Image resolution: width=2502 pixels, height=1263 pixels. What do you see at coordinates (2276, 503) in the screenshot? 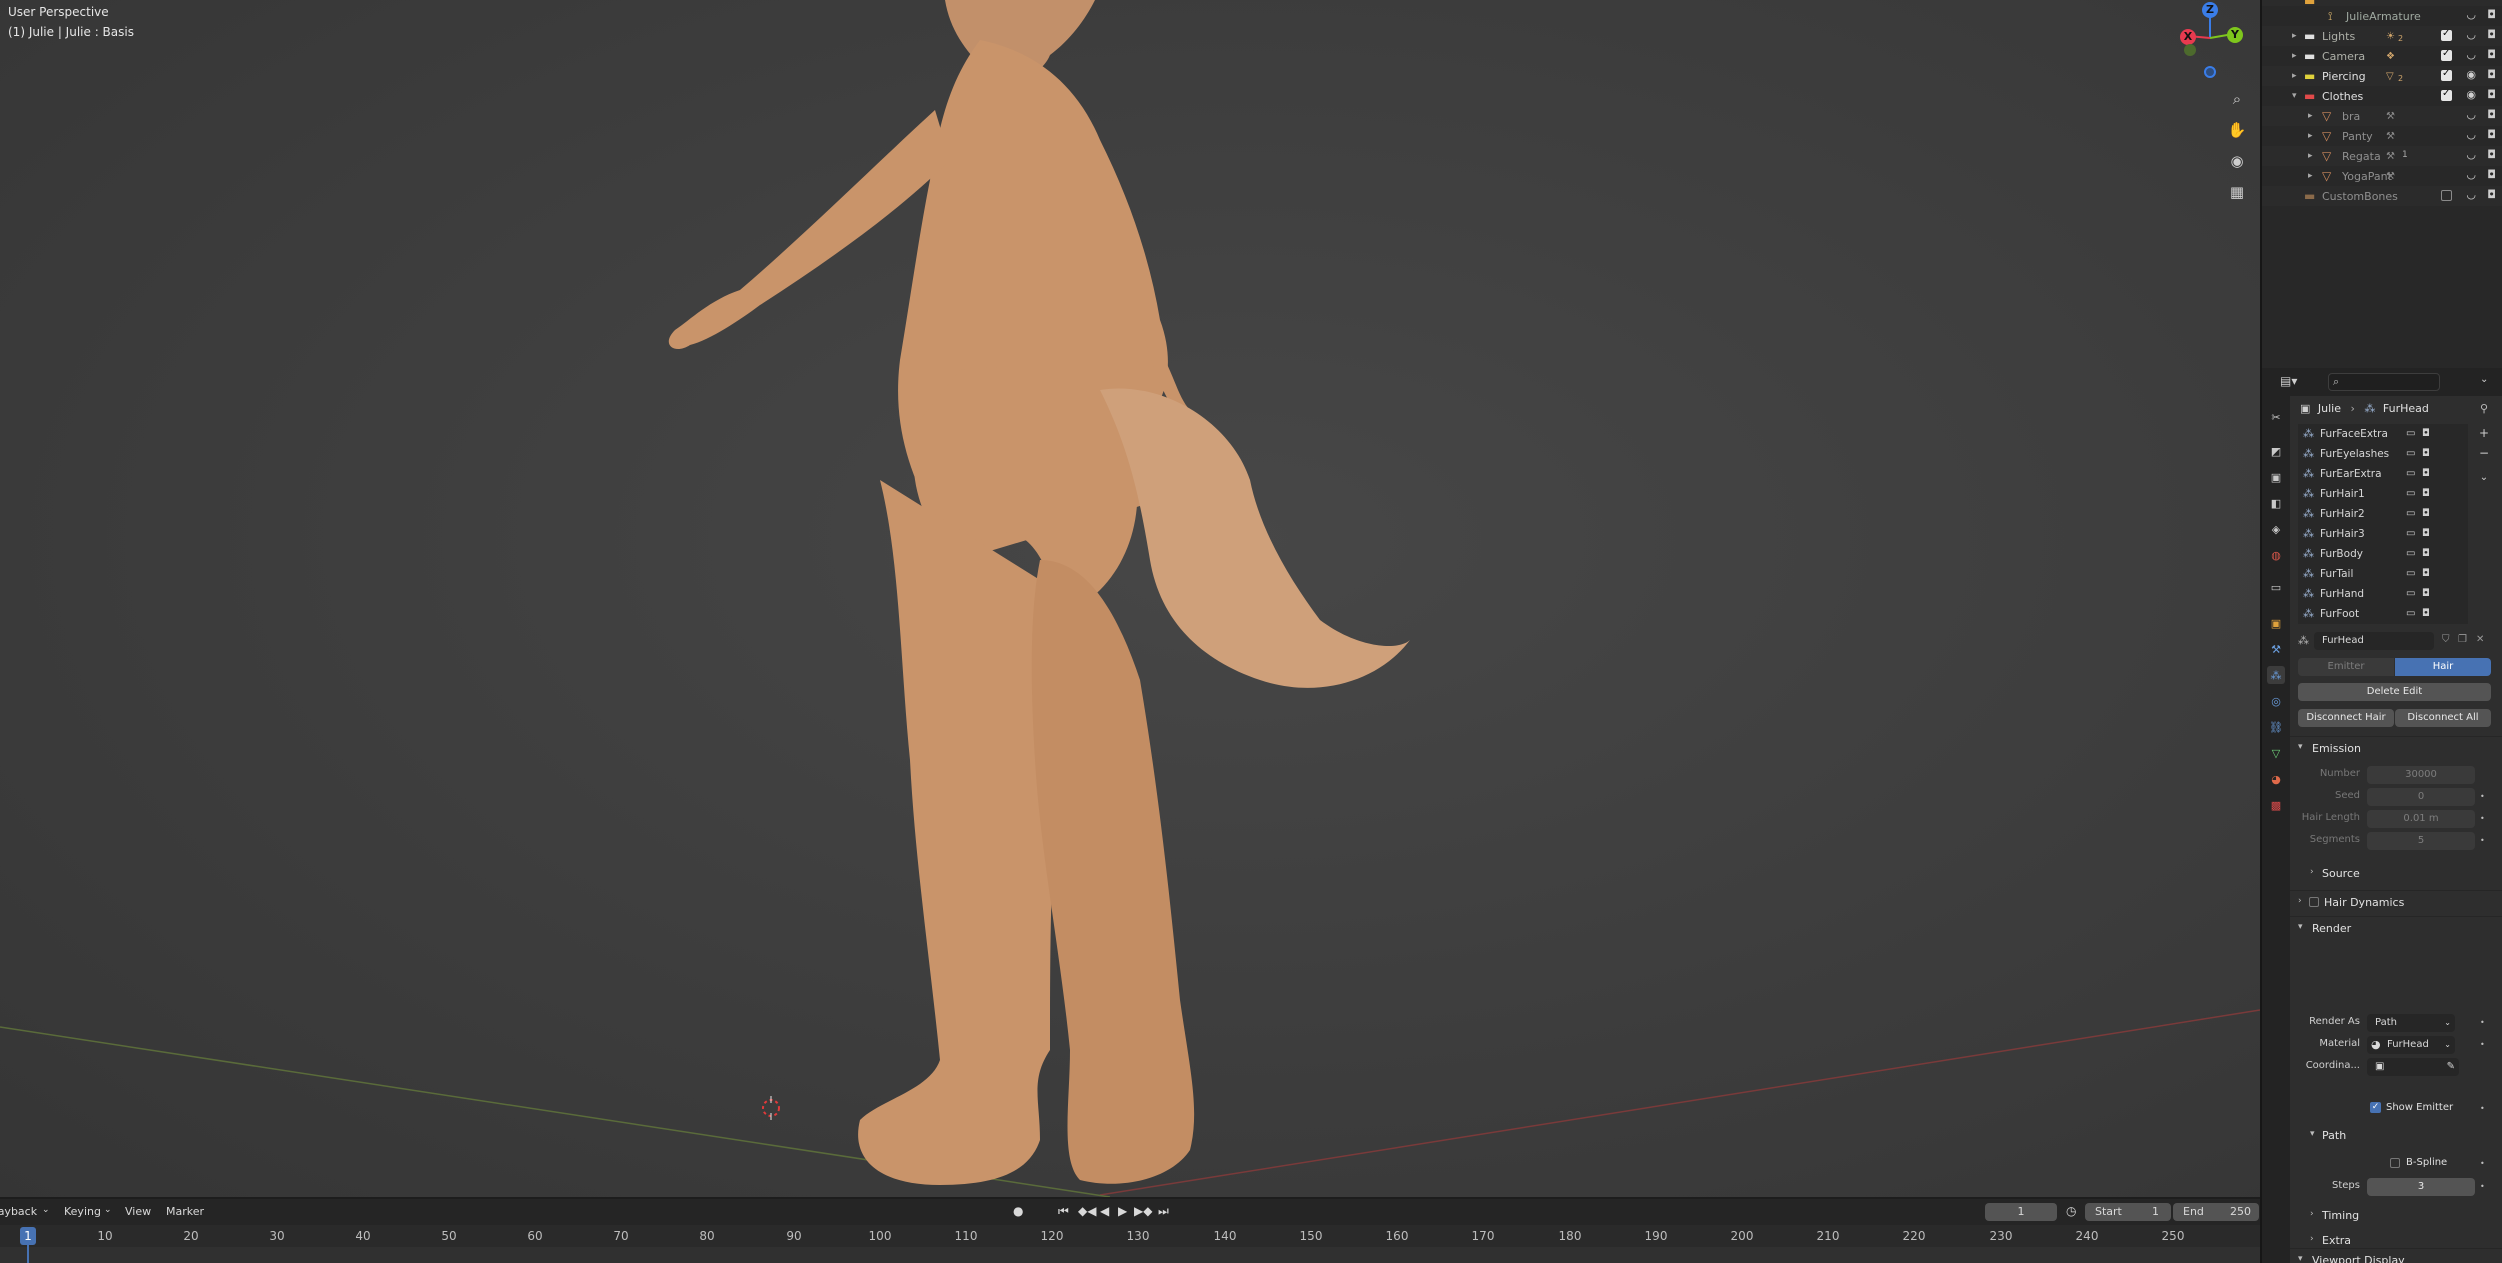
I see `view-layer-tab-icon: ◧` at bounding box center [2276, 503].